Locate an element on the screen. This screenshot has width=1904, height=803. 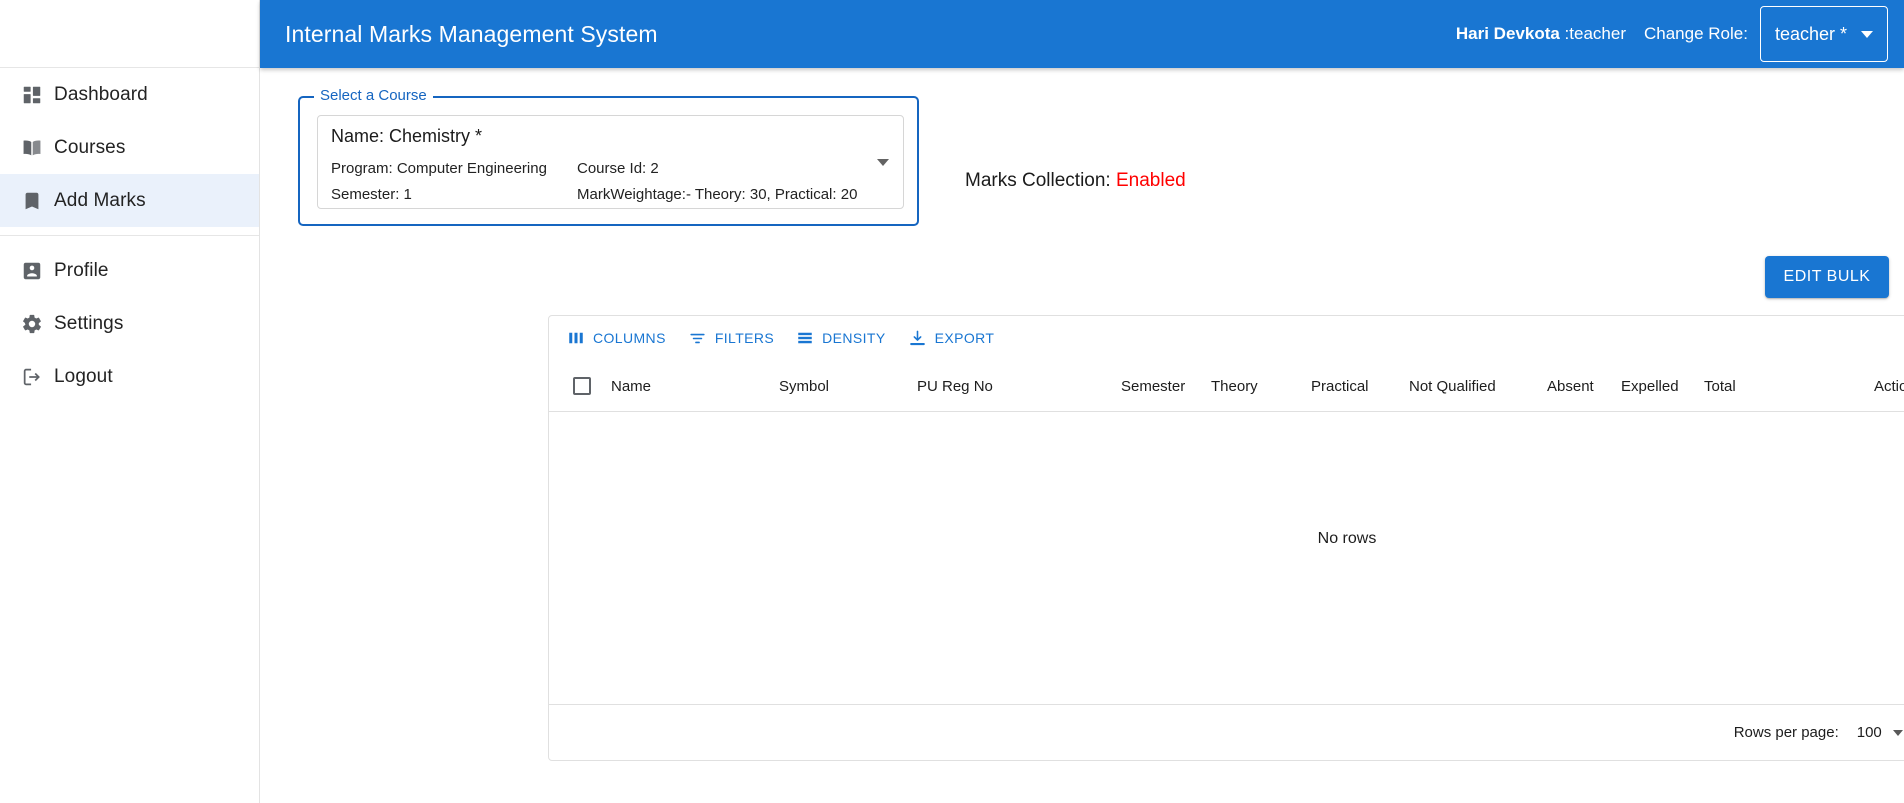
grid-column-header: Name is located at coordinates (631, 386).